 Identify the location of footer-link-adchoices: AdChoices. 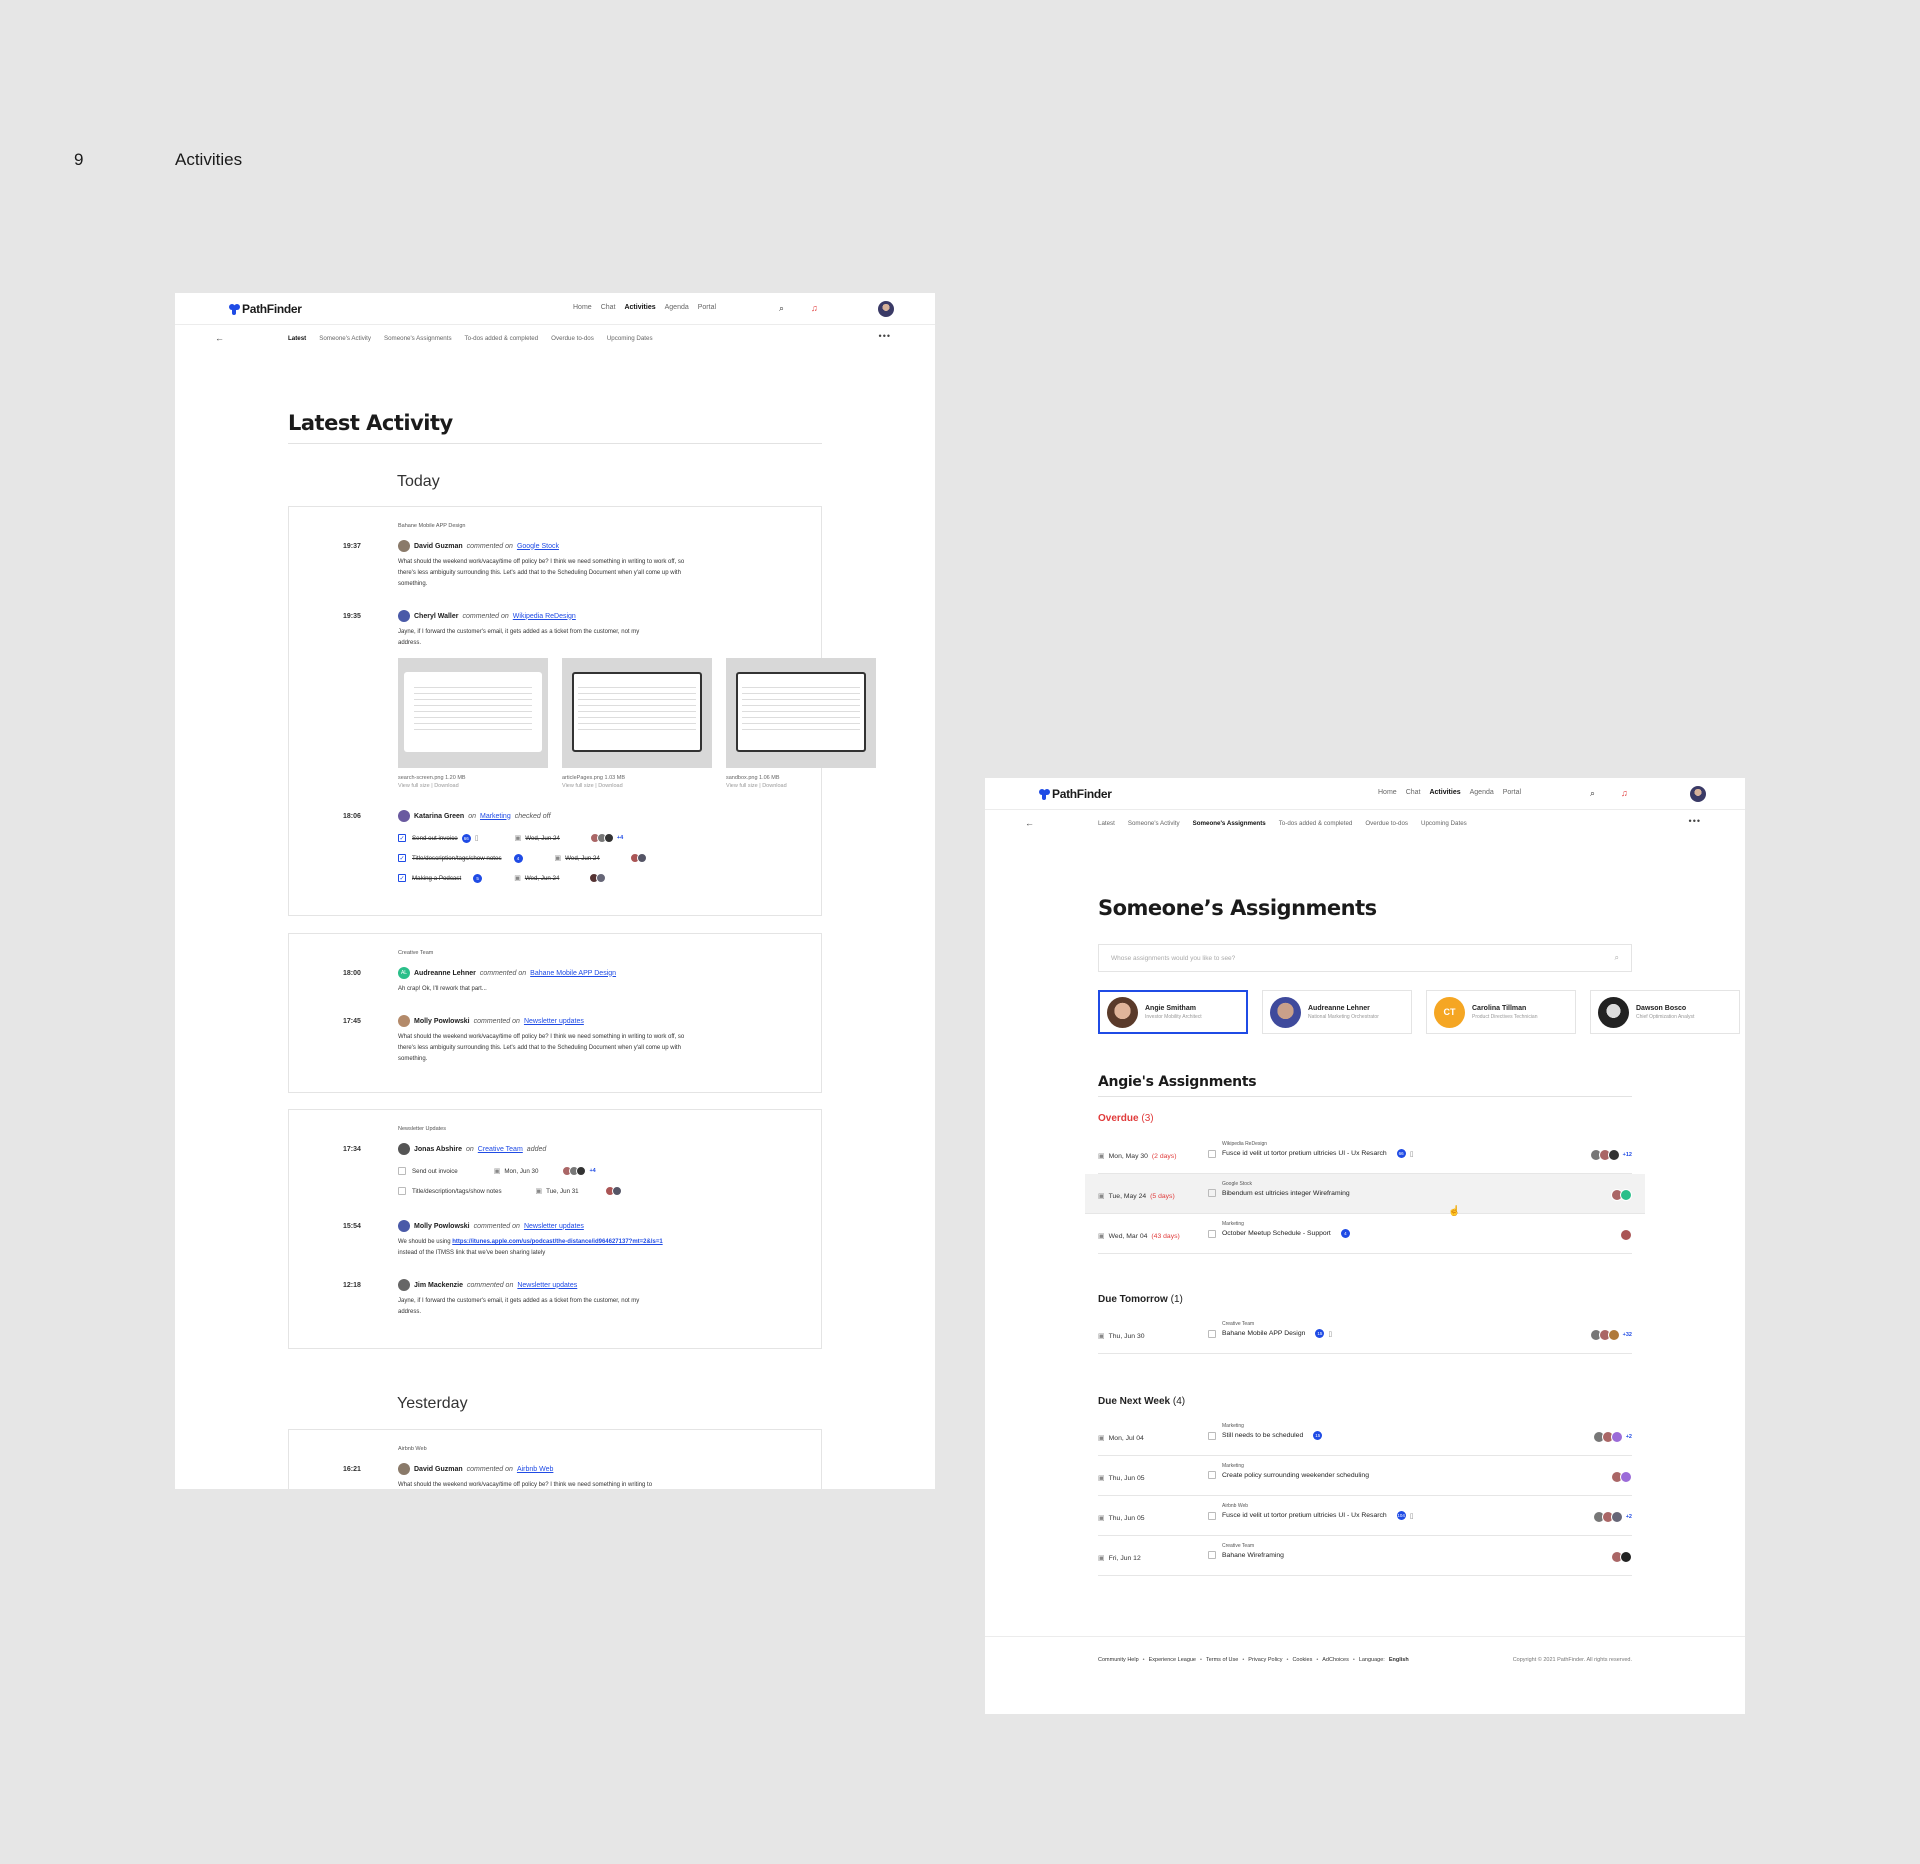
(1335, 1660).